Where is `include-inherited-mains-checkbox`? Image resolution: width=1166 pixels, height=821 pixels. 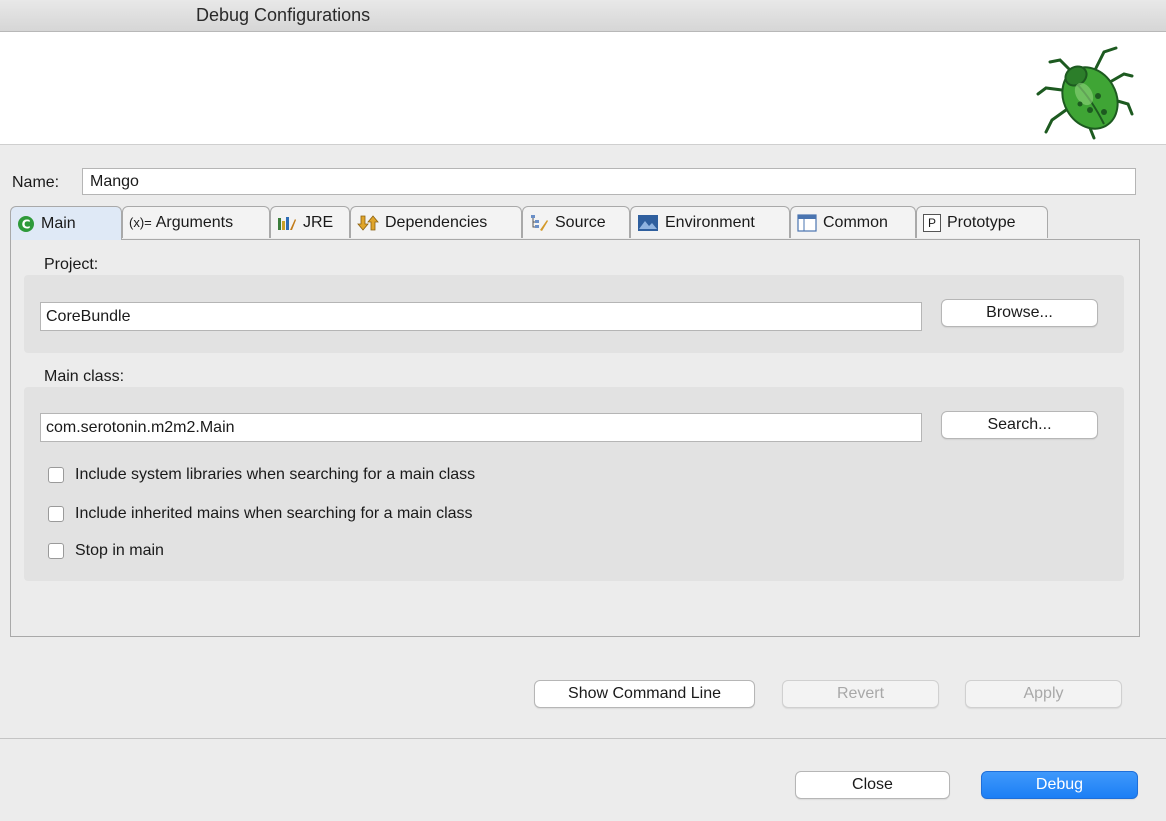
include-inherited-mains-checkbox is located at coordinates (56, 514).